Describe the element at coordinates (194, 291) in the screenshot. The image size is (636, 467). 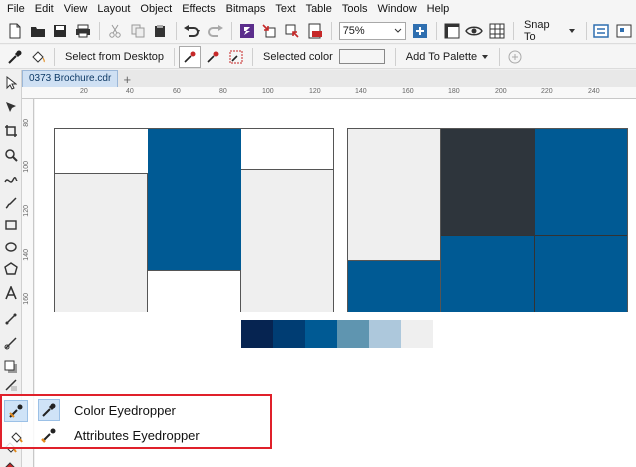
I see `rectangle-white` at that location.